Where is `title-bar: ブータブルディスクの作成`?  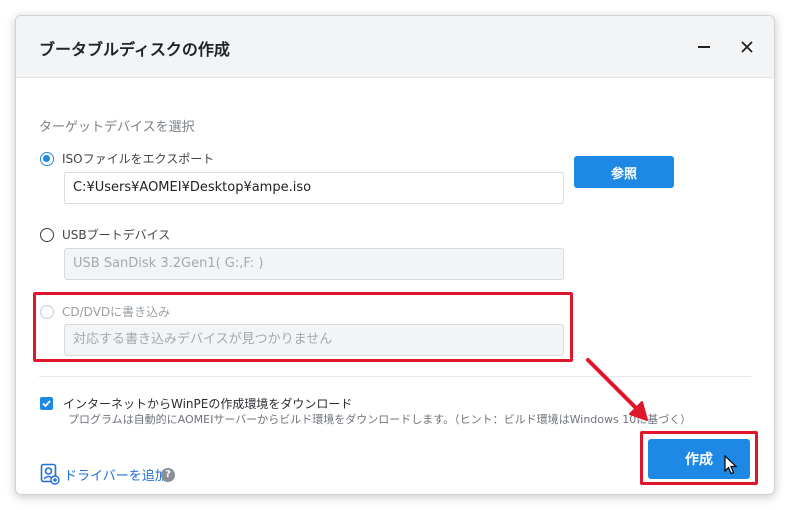
title-bar: ブータブルディスクの作成 is located at coordinates (395, 47).